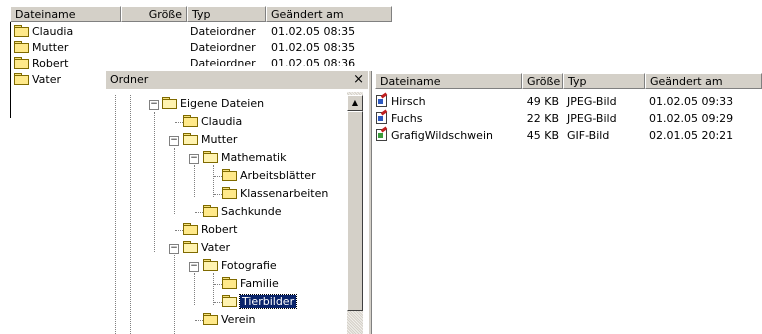  I want to click on file-size: 49 KB, so click(542, 101).